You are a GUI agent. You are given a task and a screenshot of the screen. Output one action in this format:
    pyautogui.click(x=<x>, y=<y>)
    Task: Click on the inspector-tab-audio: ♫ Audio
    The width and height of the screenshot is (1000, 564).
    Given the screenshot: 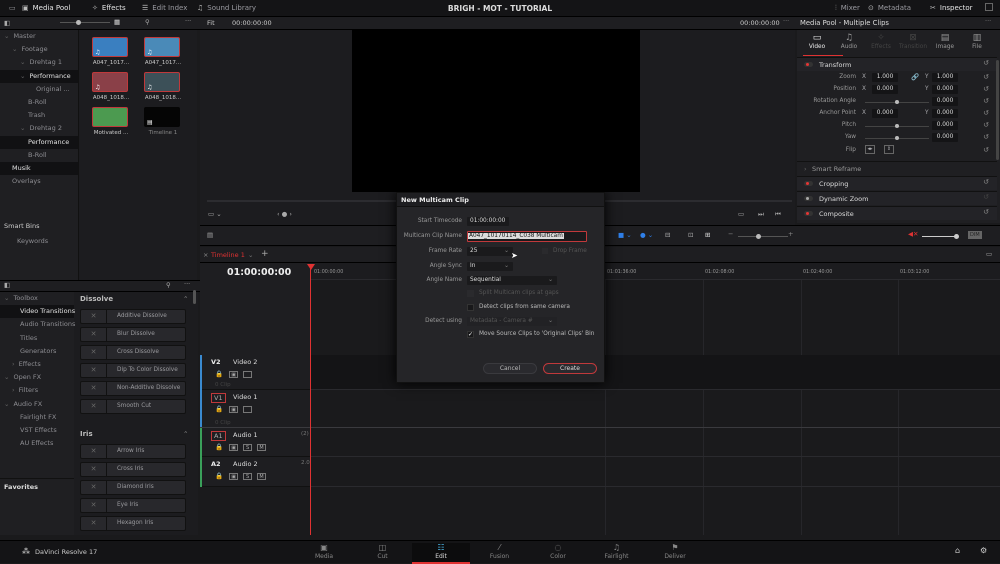 What is the action you would take?
    pyautogui.click(x=849, y=41)
    